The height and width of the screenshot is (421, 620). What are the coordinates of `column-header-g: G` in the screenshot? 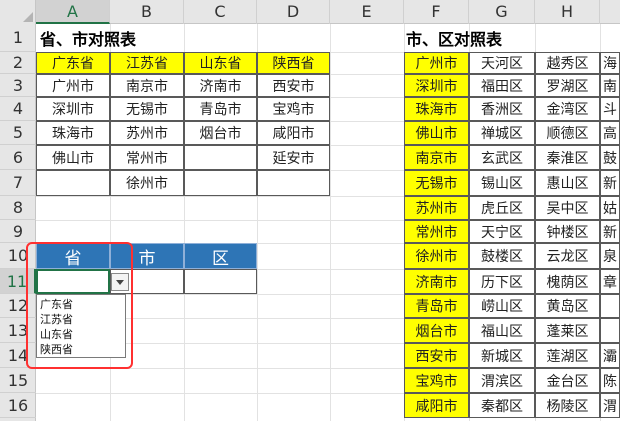 It's located at (502, 12).